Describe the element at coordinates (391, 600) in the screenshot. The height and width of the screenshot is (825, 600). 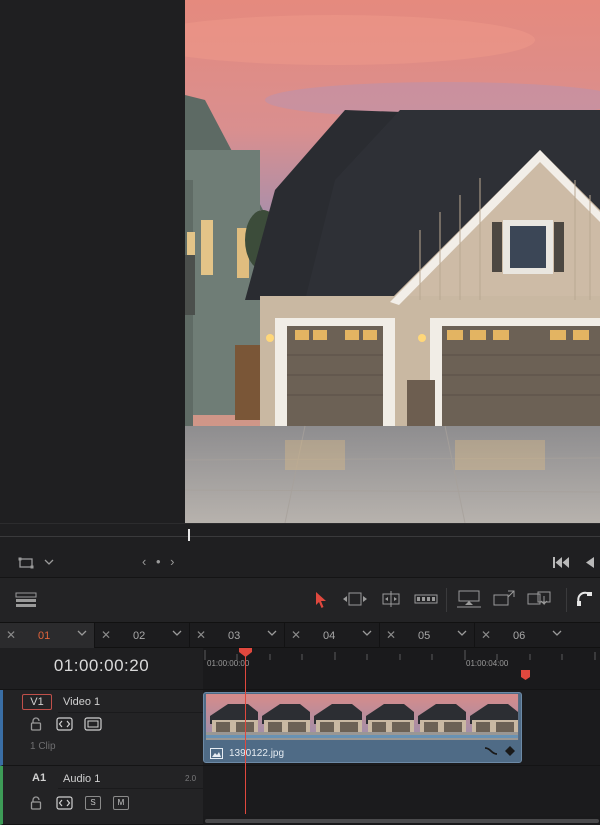
I see `dynamic-trim-icon` at that location.